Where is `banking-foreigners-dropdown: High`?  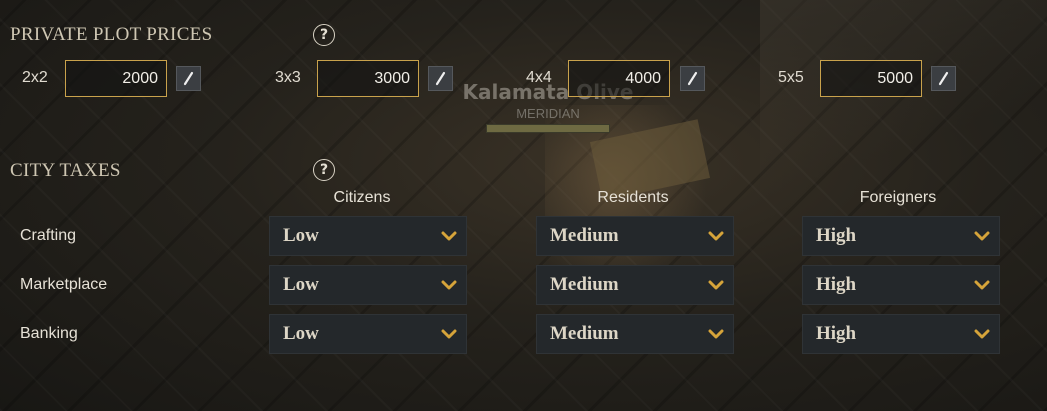
banking-foreigners-dropdown: High is located at coordinates (901, 334).